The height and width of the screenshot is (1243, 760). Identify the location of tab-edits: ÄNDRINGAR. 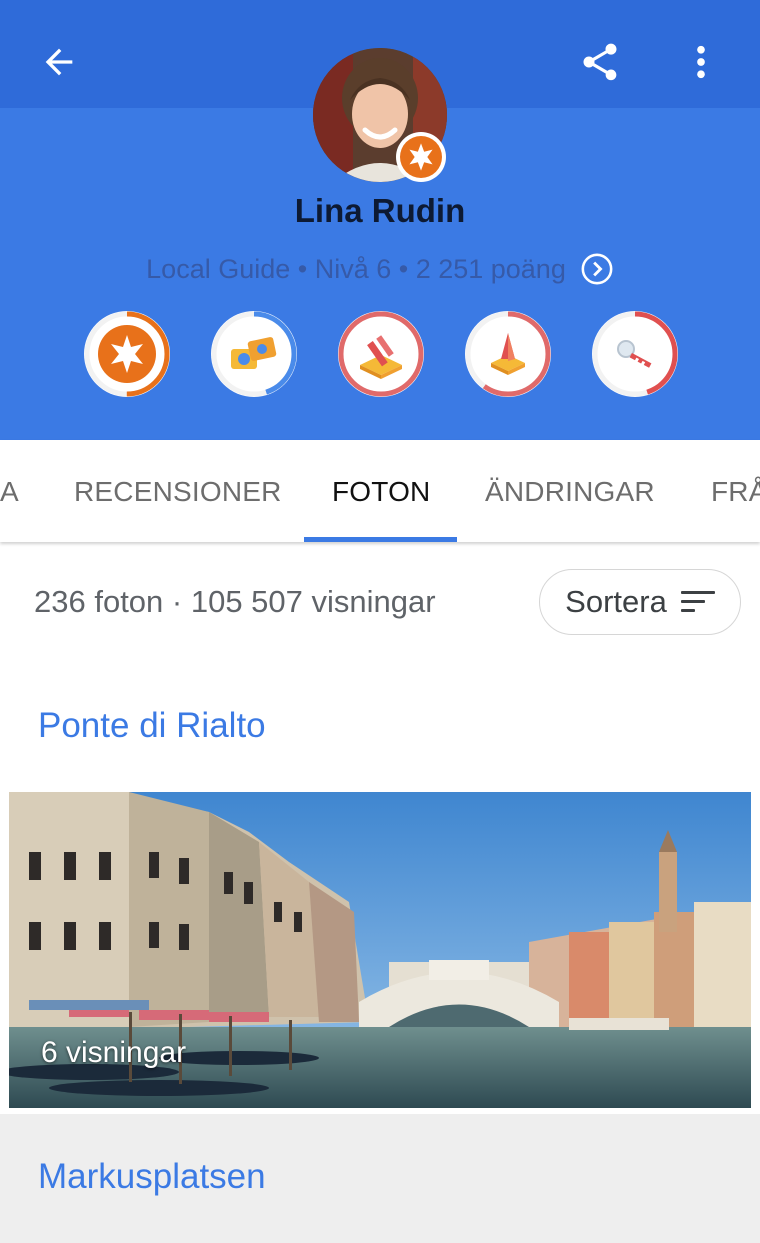
(570, 492).